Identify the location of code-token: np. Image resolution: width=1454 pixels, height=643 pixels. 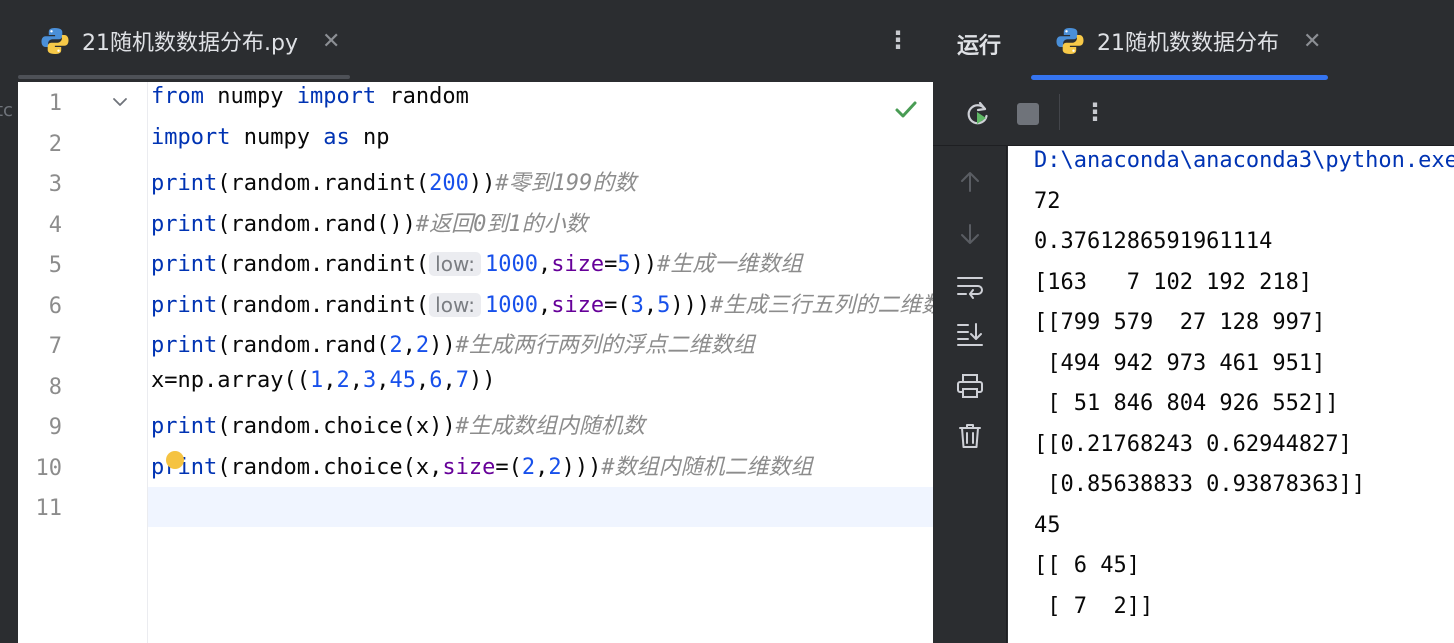
(369, 137).